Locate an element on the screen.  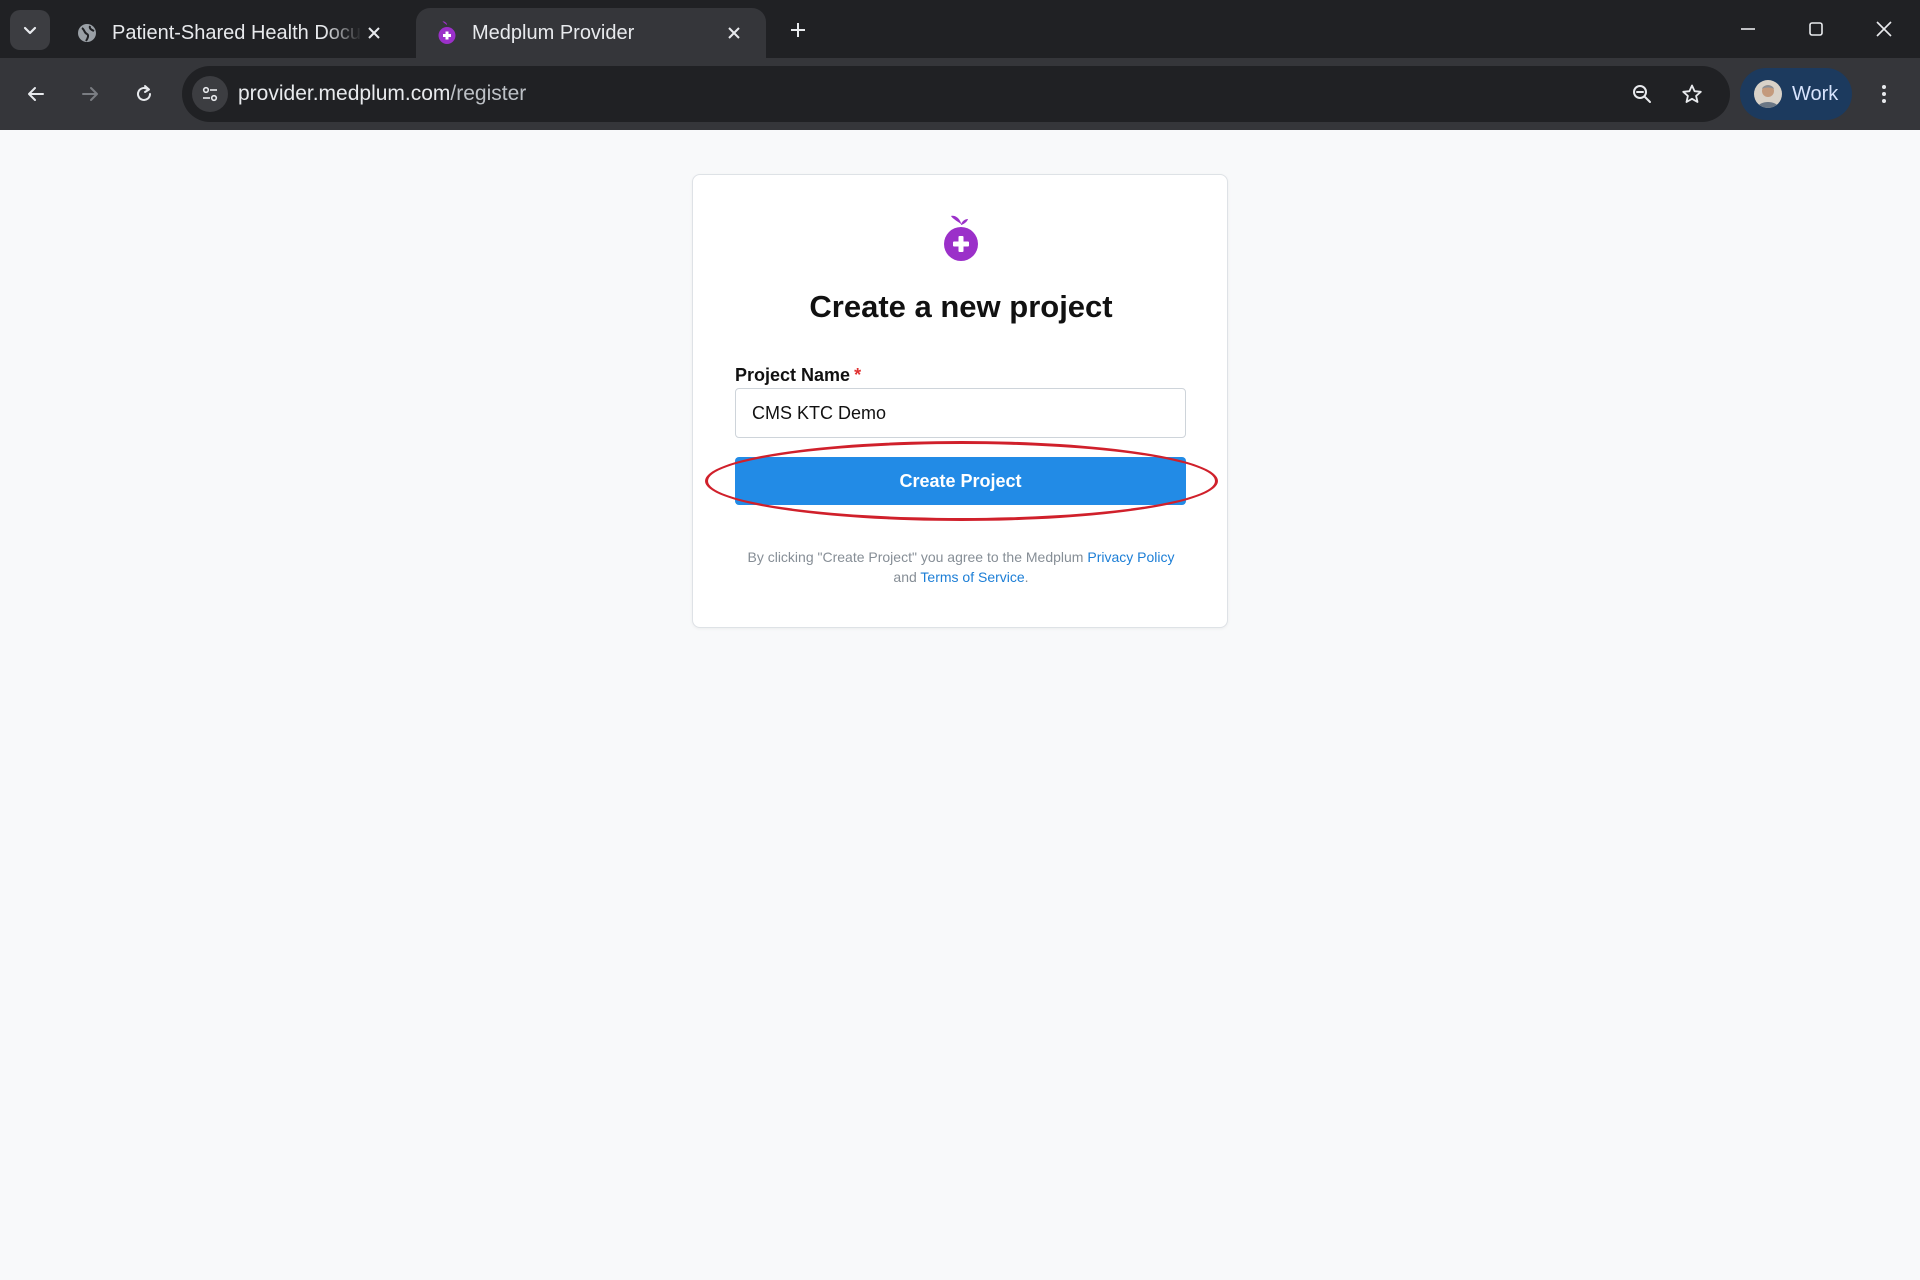
privacy-policy-link: Privacy Policy is located at coordinates (1130, 557).